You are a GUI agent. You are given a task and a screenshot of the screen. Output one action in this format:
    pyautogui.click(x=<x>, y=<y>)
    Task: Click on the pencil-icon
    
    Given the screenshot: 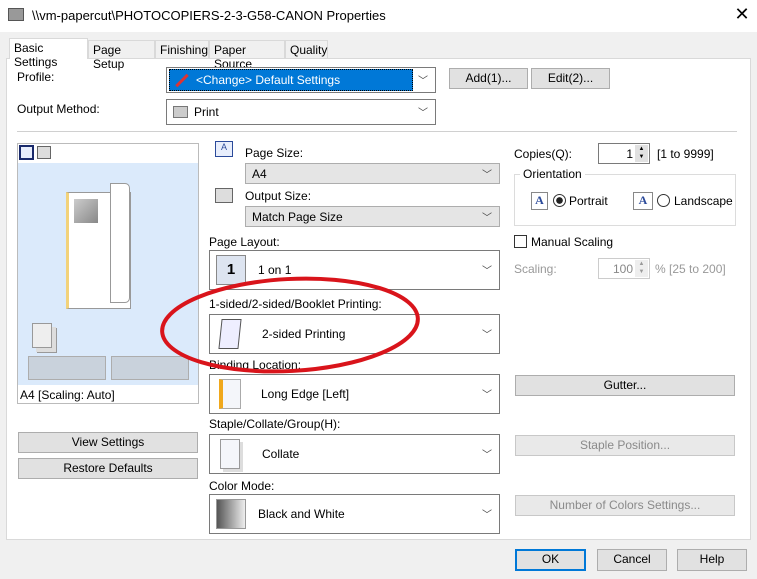 What is the action you would take?
    pyautogui.click(x=182, y=80)
    